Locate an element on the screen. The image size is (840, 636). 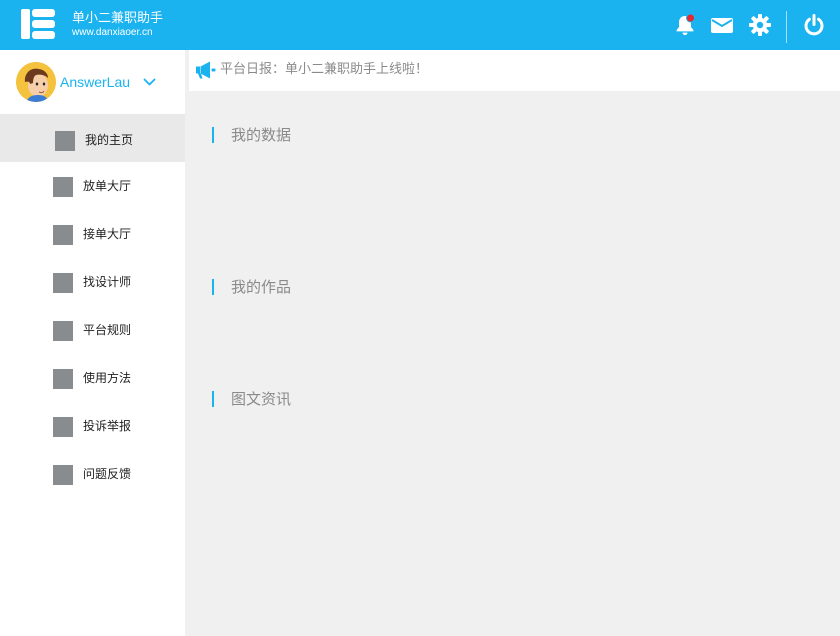
sidebar-item-home: 我的主页 is located at coordinates (92, 138).